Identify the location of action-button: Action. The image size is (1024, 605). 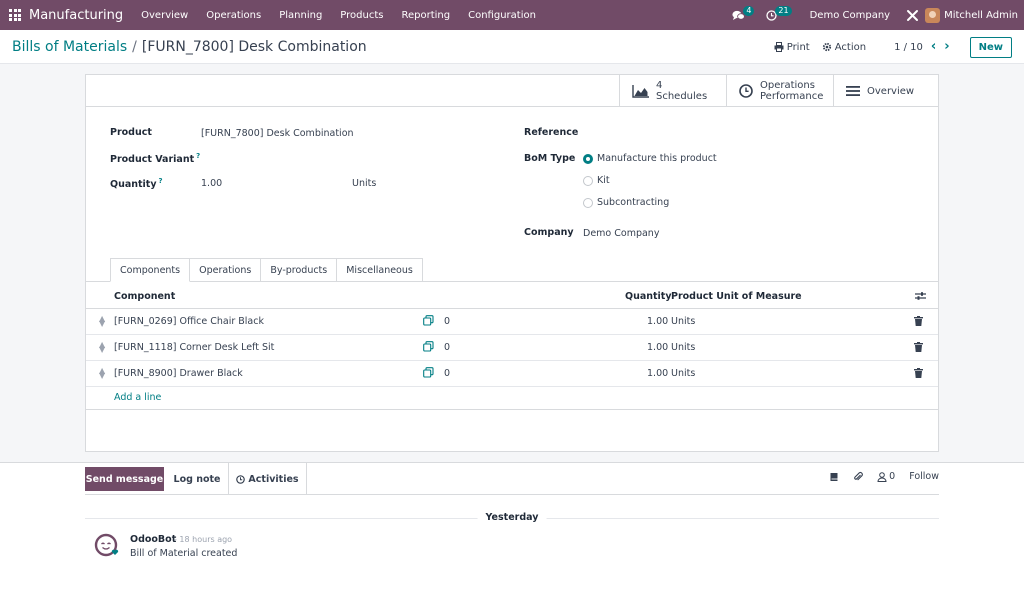
(844, 47).